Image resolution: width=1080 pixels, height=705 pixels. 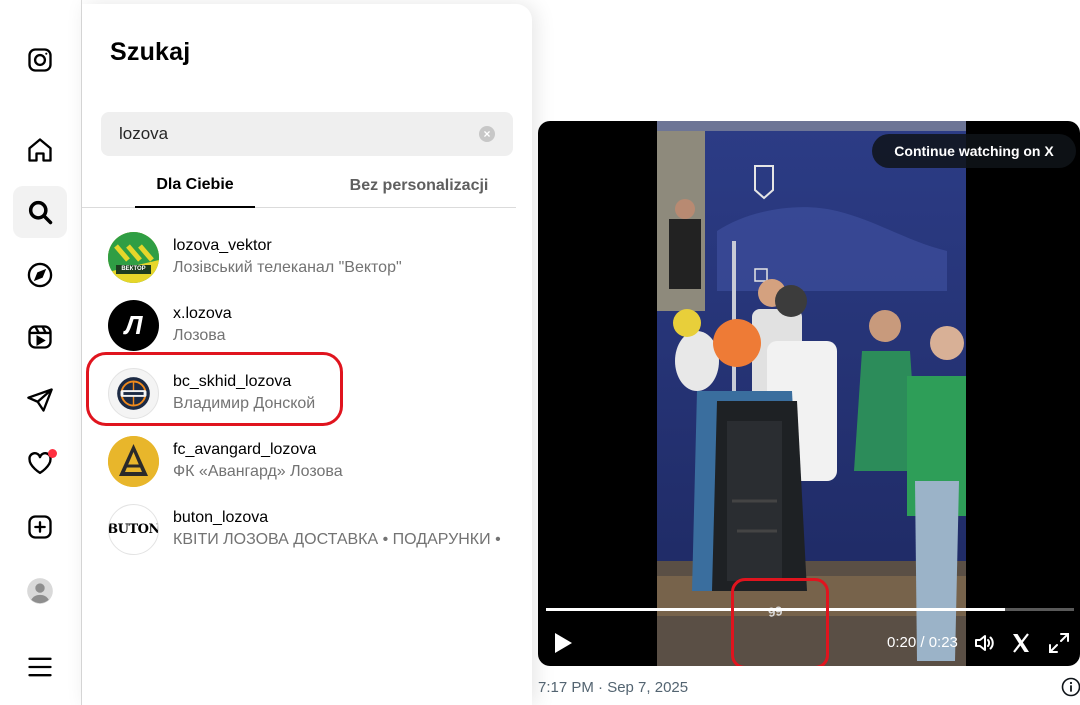 What do you see at coordinates (40, 60) in the screenshot?
I see `instagram-logo-icon` at bounding box center [40, 60].